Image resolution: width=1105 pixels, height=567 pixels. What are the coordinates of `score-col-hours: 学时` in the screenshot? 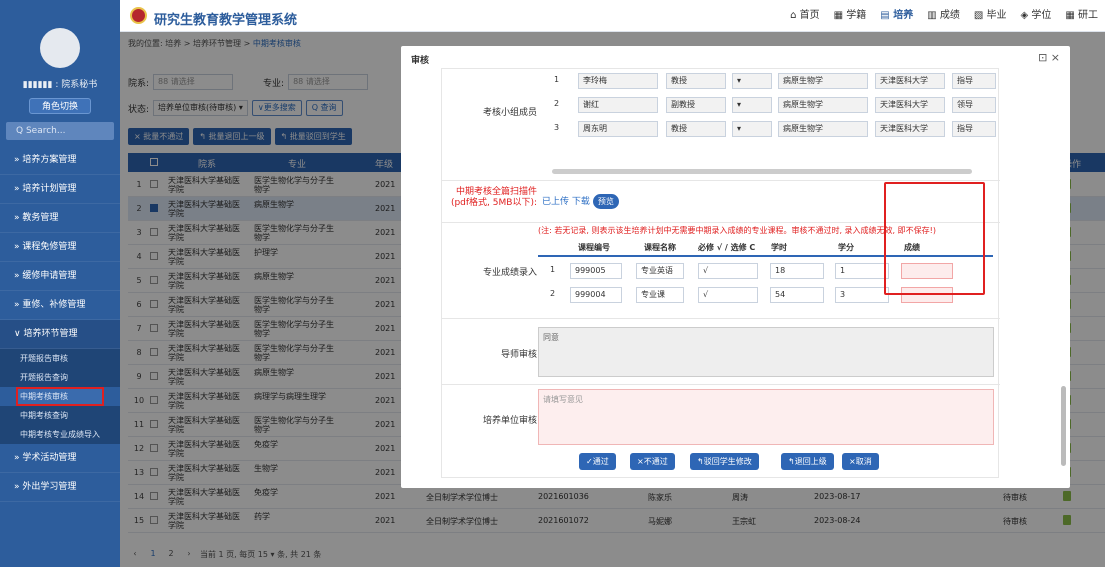 It's located at (779, 247).